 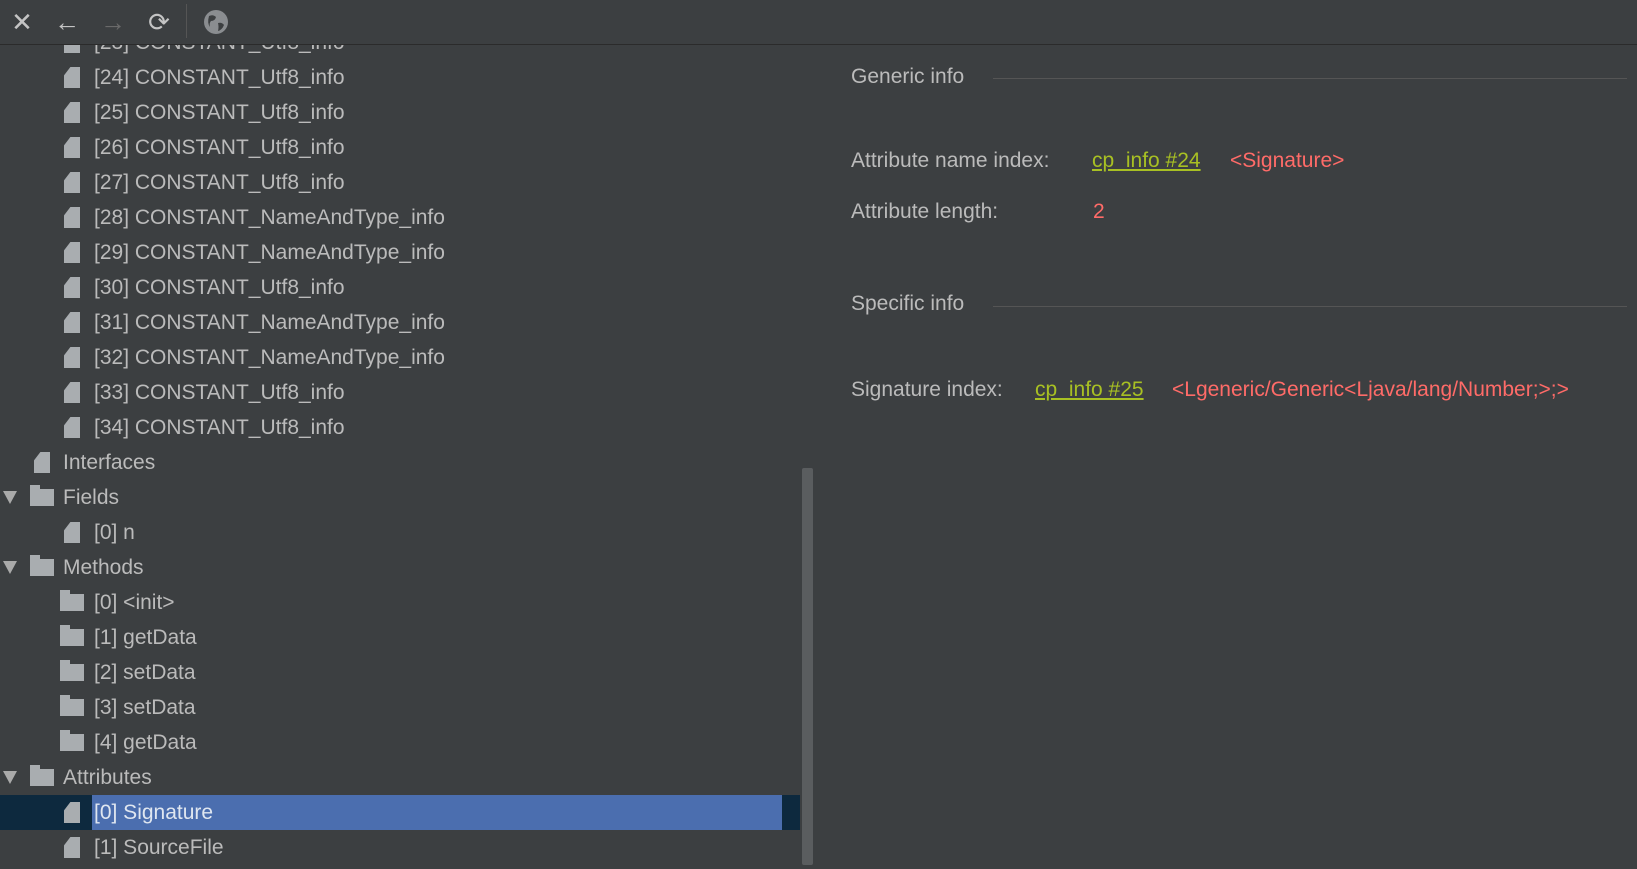 I want to click on generic-info-divider, so click(x=1310, y=78).